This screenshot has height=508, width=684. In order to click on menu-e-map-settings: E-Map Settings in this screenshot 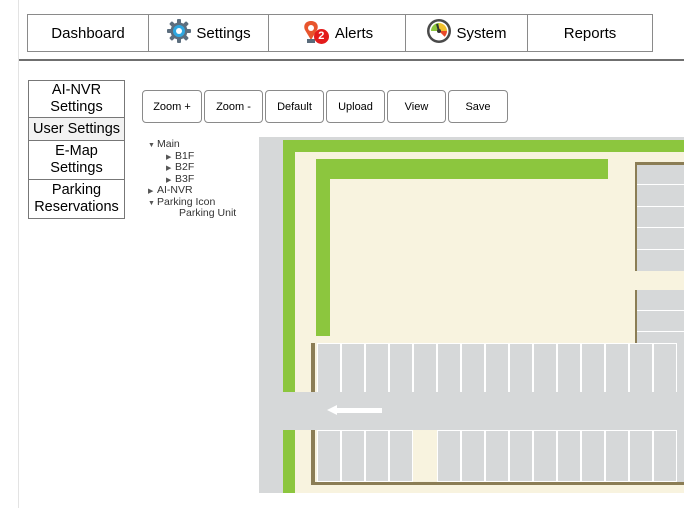, I will do `click(76, 160)`.